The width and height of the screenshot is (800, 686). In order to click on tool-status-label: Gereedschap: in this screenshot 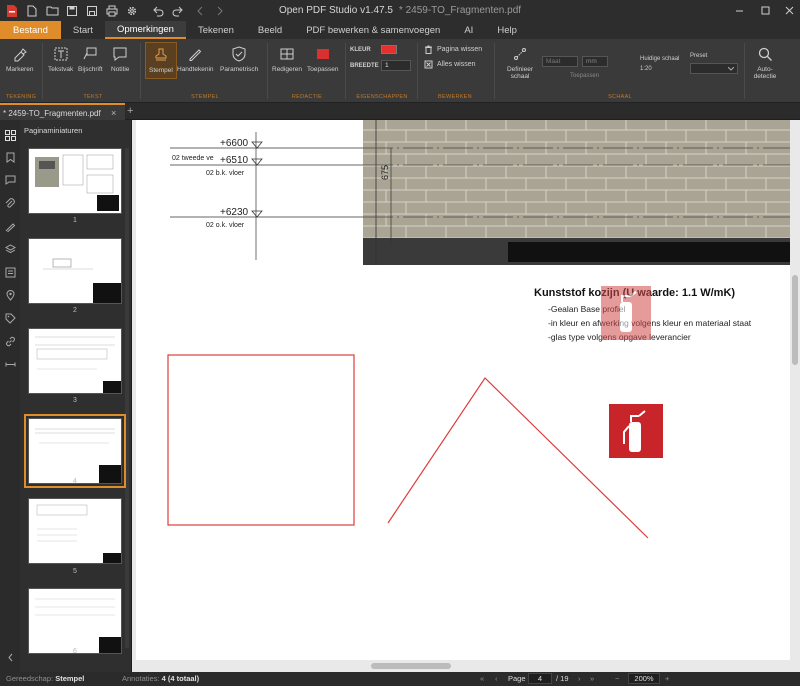, I will do `click(30, 678)`.